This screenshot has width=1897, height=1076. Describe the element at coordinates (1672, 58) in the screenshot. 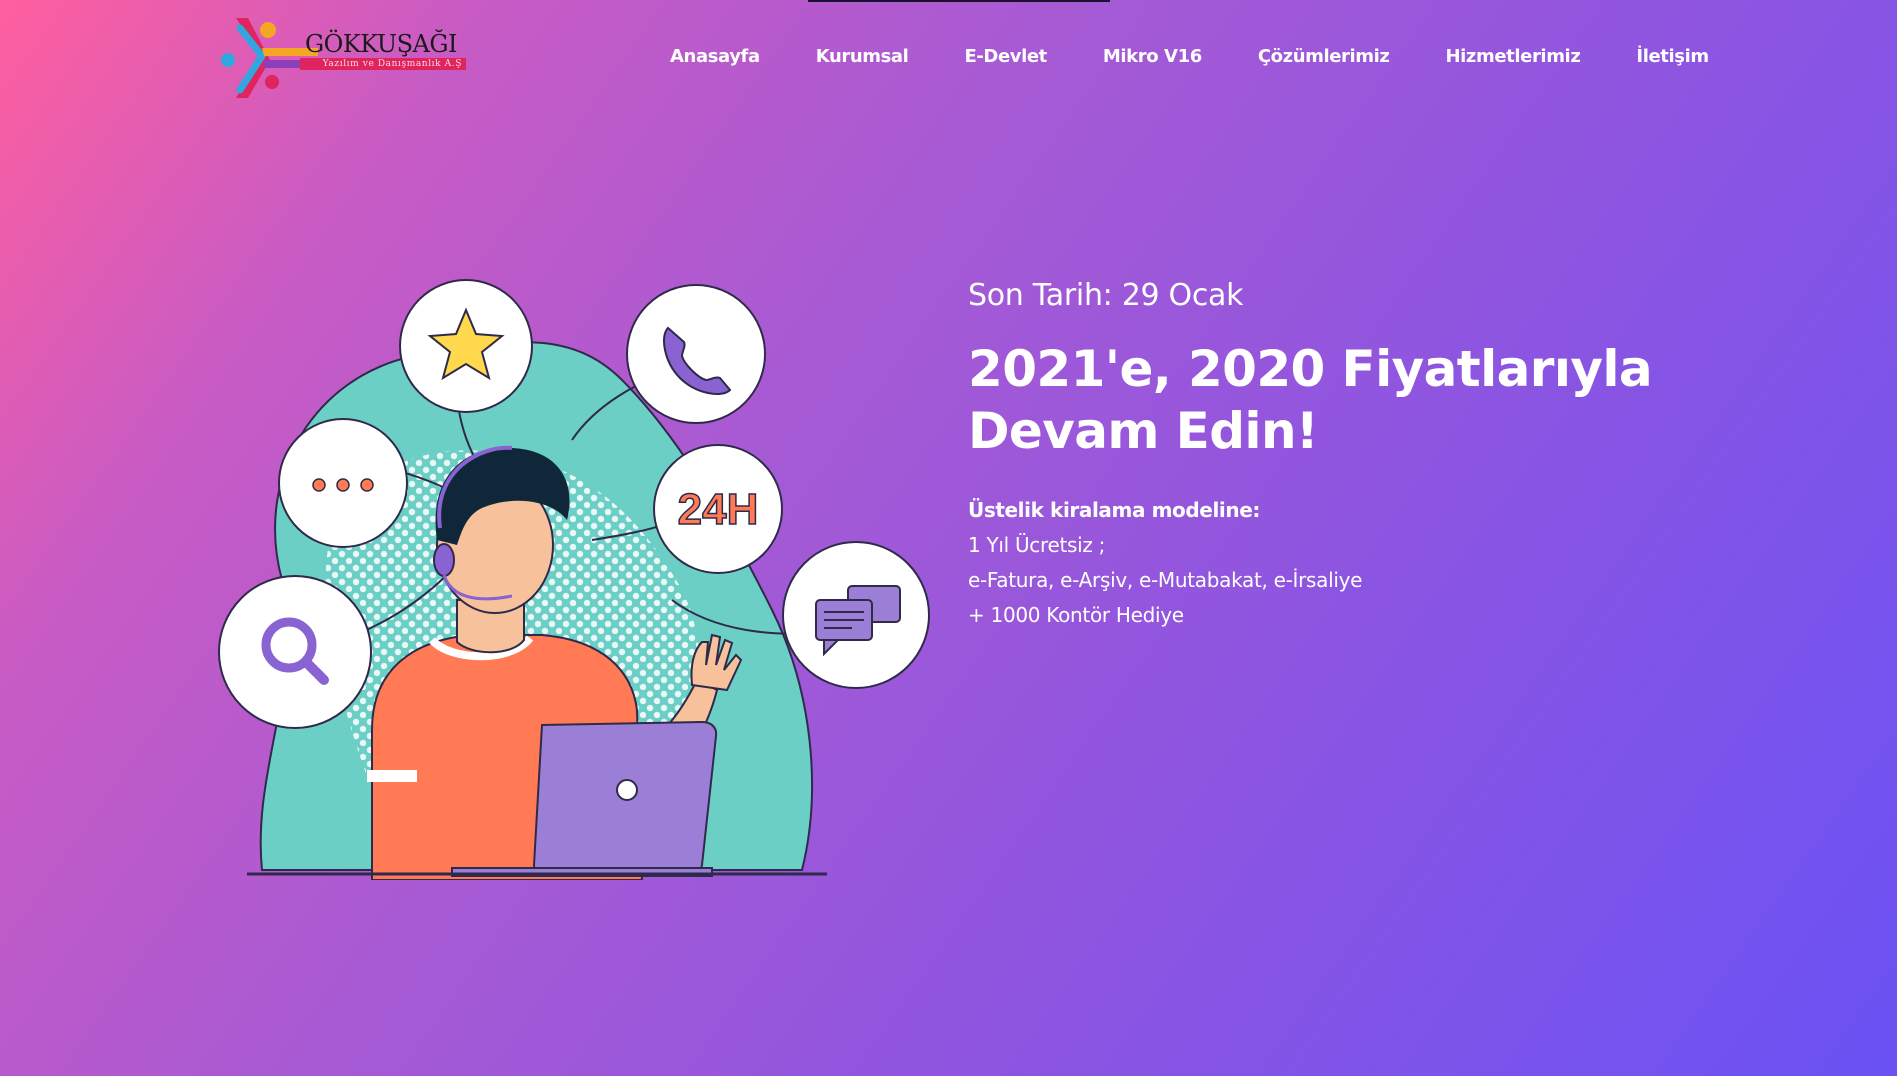

I see `nav-item-iletisim: İletişim` at that location.